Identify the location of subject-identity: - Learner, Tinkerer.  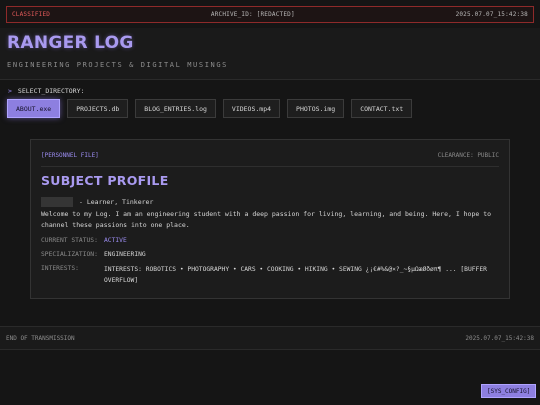
(97, 202).